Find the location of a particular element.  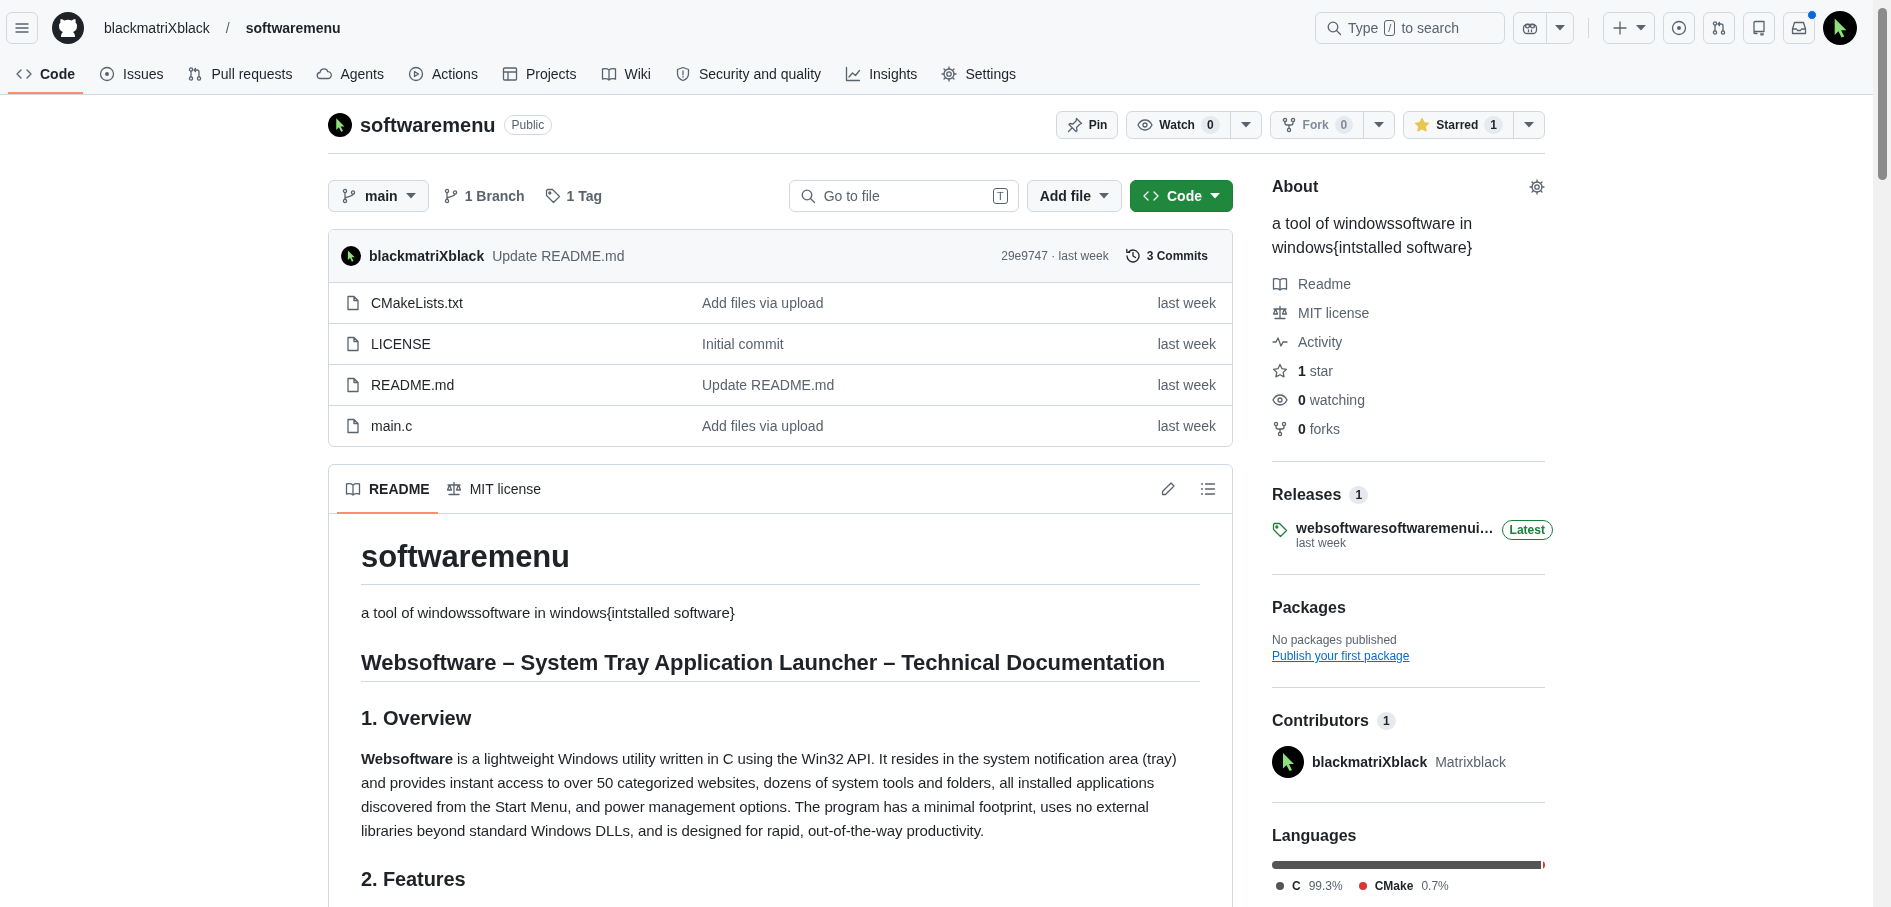

commits-link: 3 Commits is located at coordinates (1166, 256).